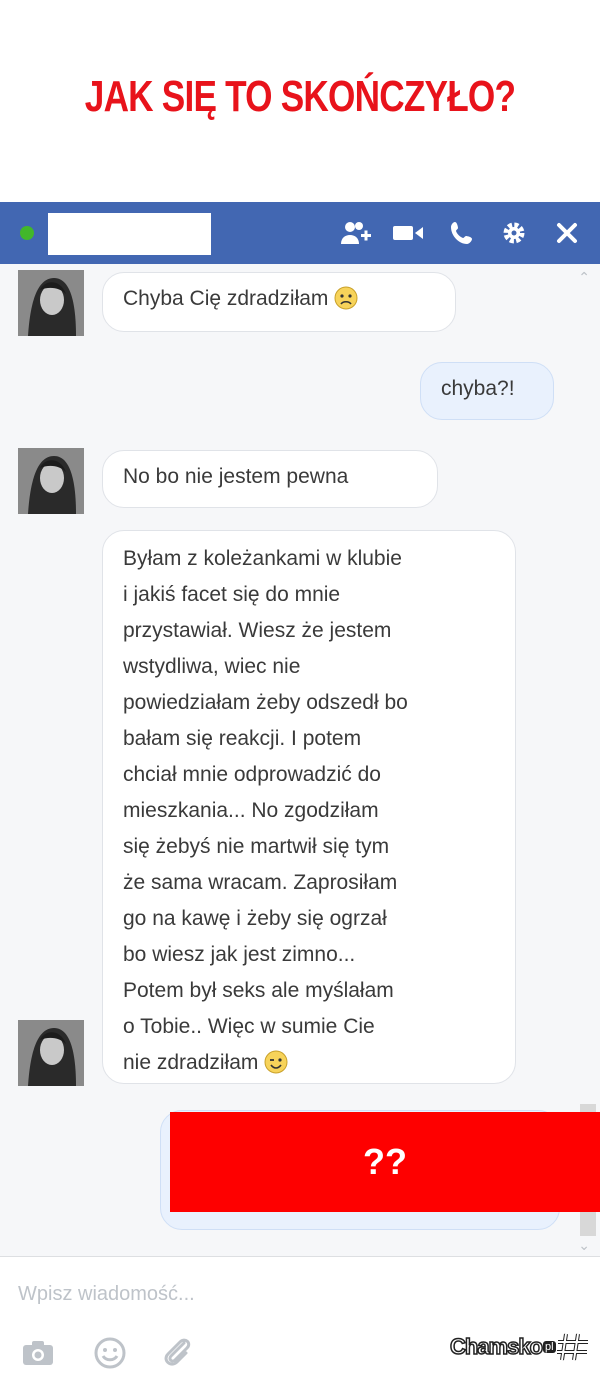 This screenshot has width=600, height=1379. What do you see at coordinates (584, 278) in the screenshot?
I see `scroll-up-icon: ⌃` at bounding box center [584, 278].